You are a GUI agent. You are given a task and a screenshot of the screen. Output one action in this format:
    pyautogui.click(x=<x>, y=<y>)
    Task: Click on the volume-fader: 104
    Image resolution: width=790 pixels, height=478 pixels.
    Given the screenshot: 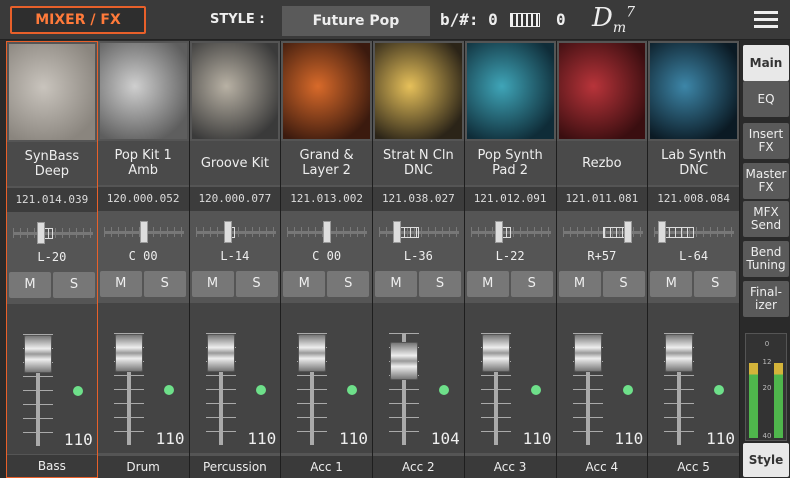 What is the action you would take?
    pyautogui.click(x=418, y=378)
    